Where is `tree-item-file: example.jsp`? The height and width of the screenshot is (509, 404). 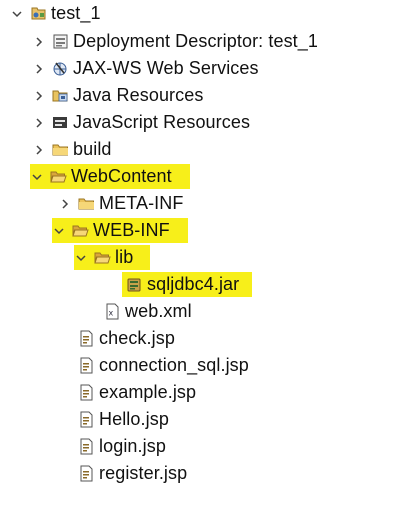 tree-item-file: example.jsp is located at coordinates (137, 392).